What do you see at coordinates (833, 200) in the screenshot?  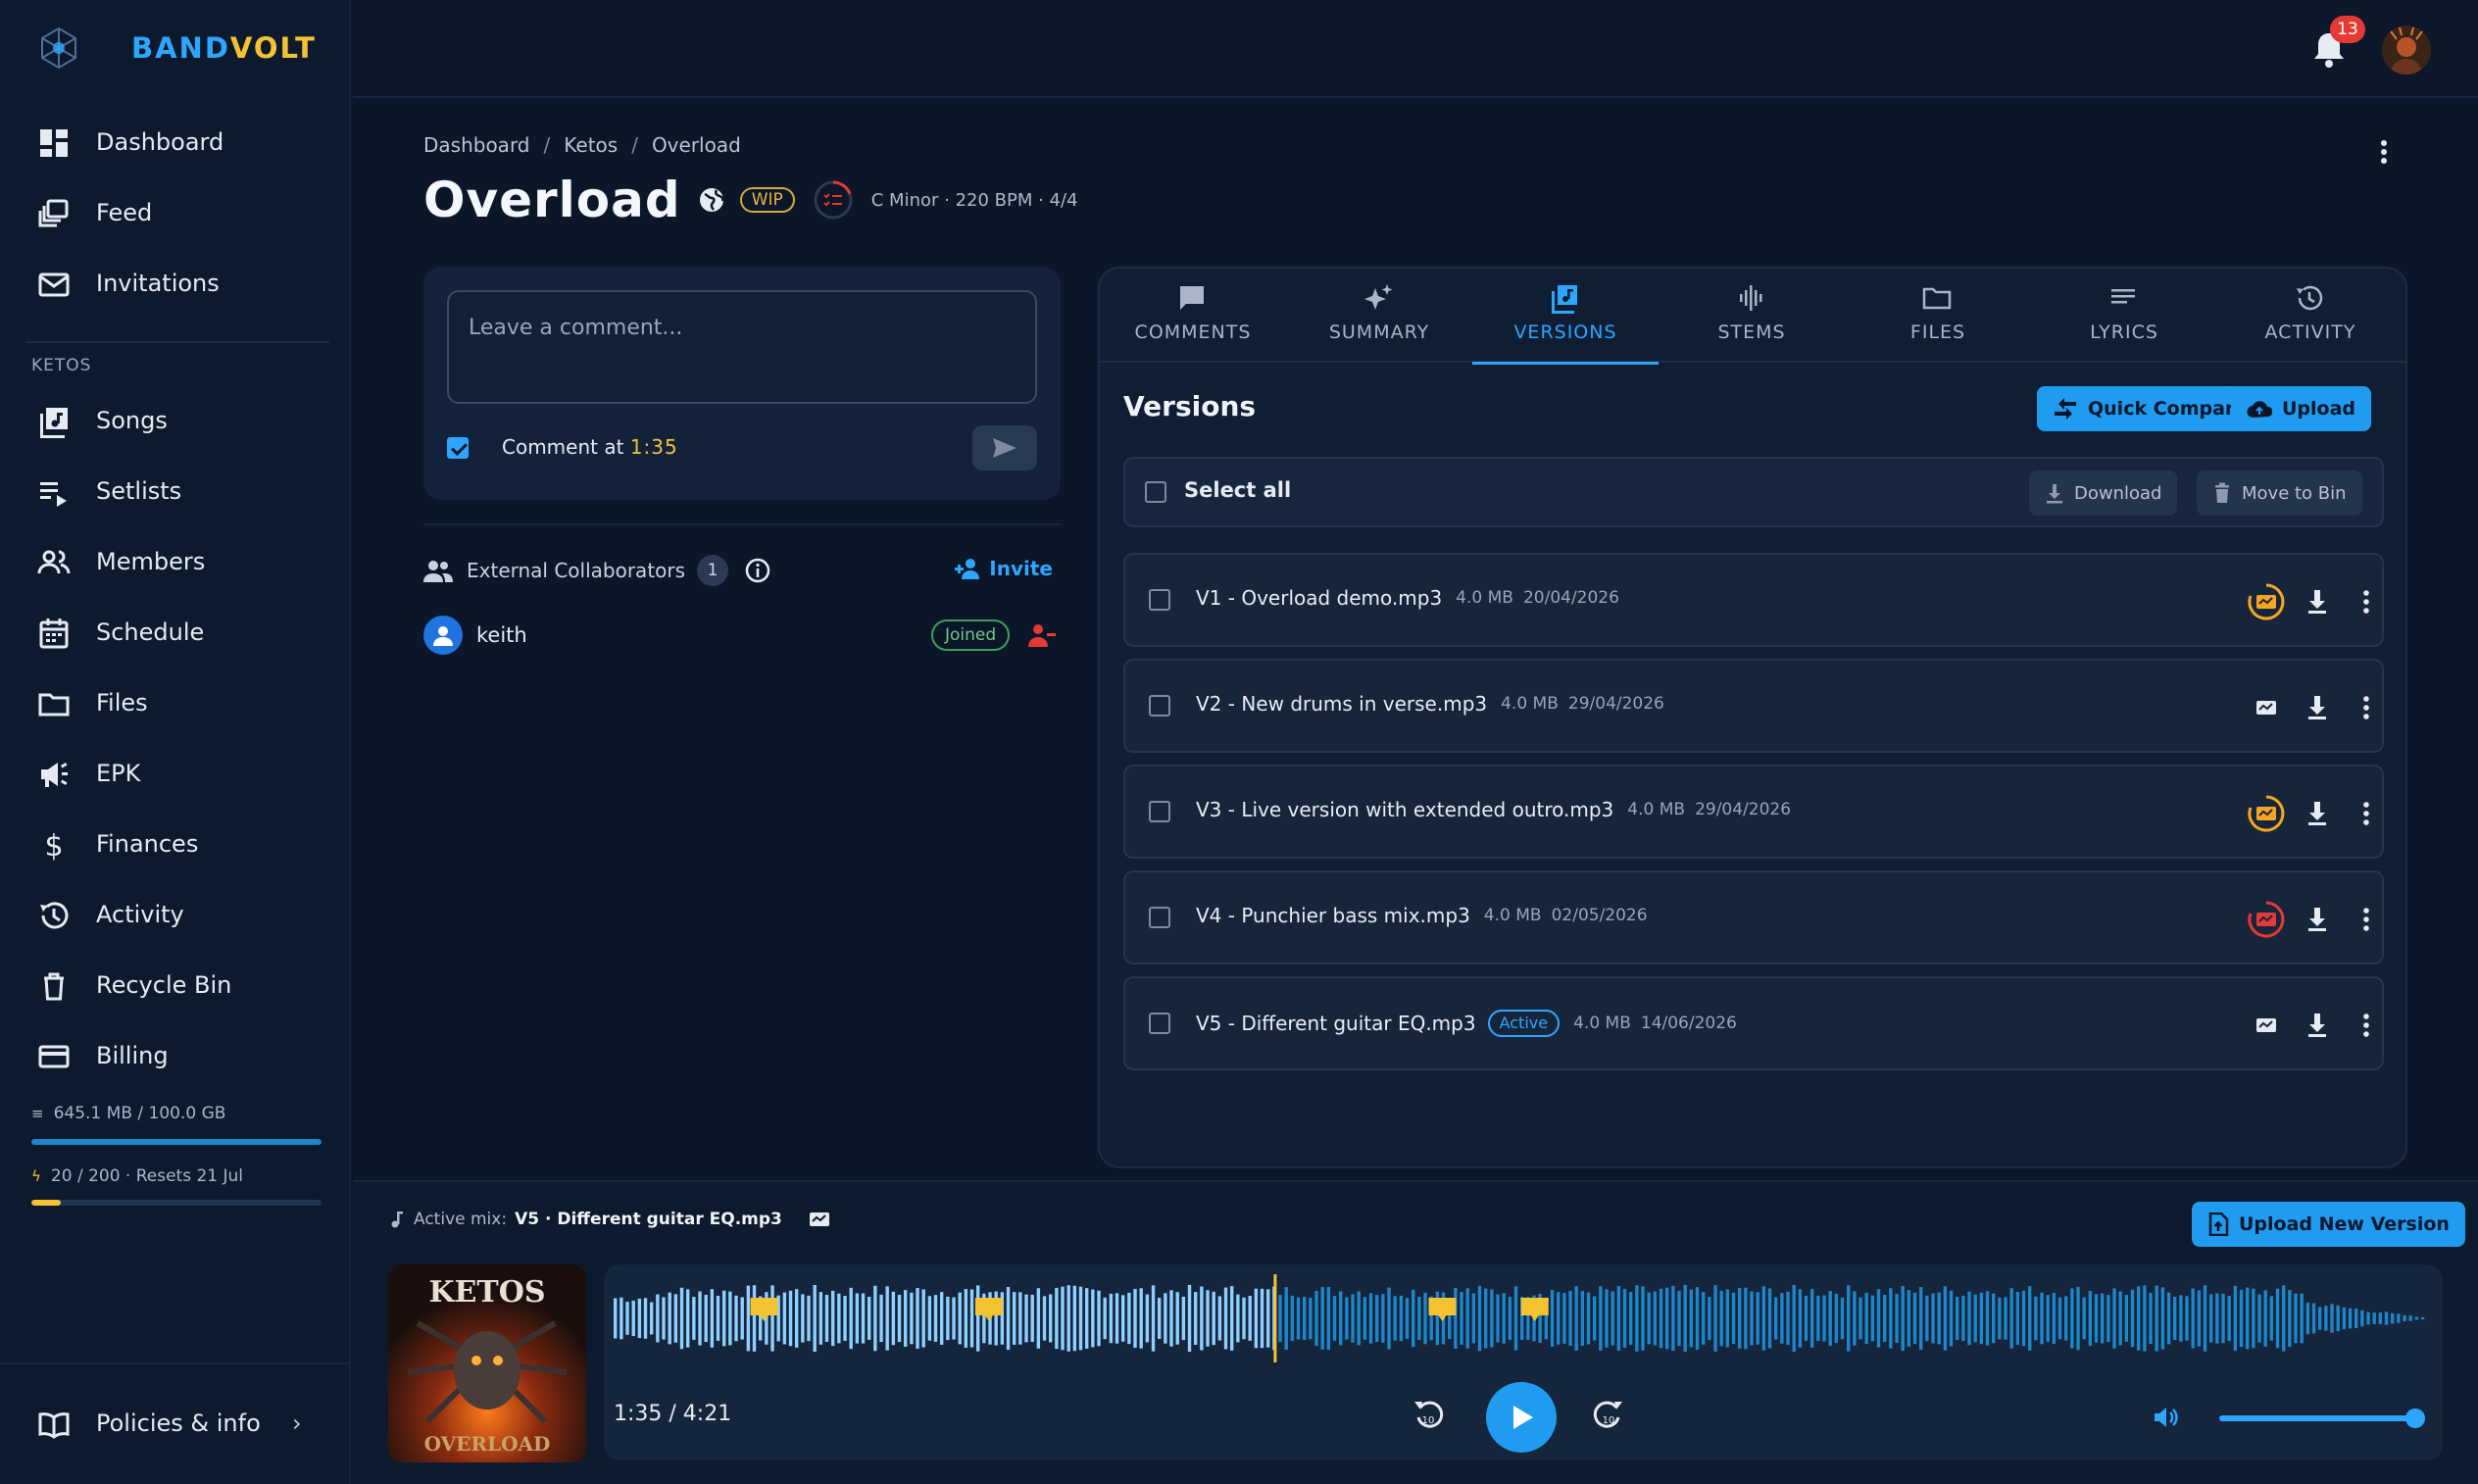 I see `progress-checklist-icon` at bounding box center [833, 200].